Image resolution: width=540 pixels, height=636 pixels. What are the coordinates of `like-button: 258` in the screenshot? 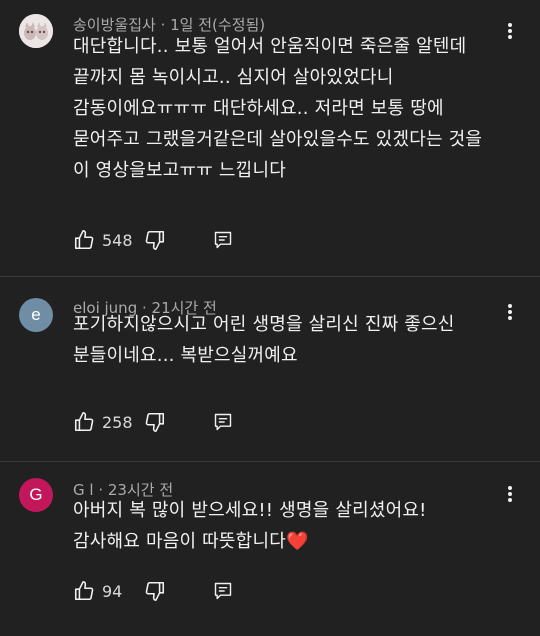 It's located at (108, 422).